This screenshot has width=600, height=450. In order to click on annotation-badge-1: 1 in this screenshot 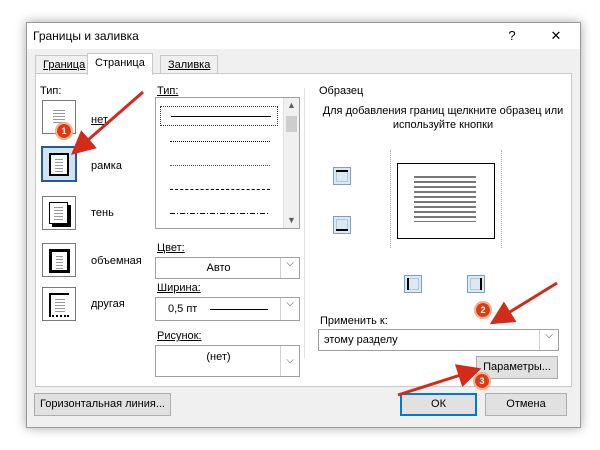, I will do `click(64, 131)`.